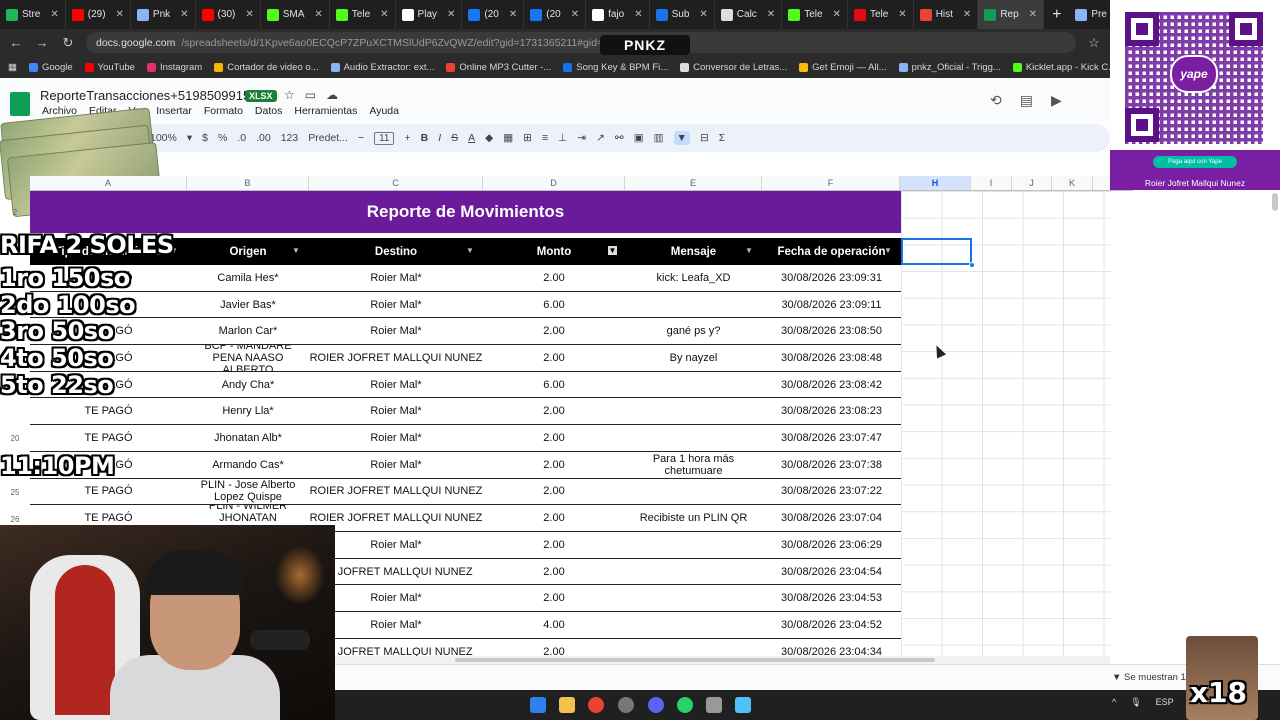 Image resolution: width=1280 pixels, height=720 pixels. Describe the element at coordinates (384, 138) in the screenshot. I see `font-size-input: 11` at that location.